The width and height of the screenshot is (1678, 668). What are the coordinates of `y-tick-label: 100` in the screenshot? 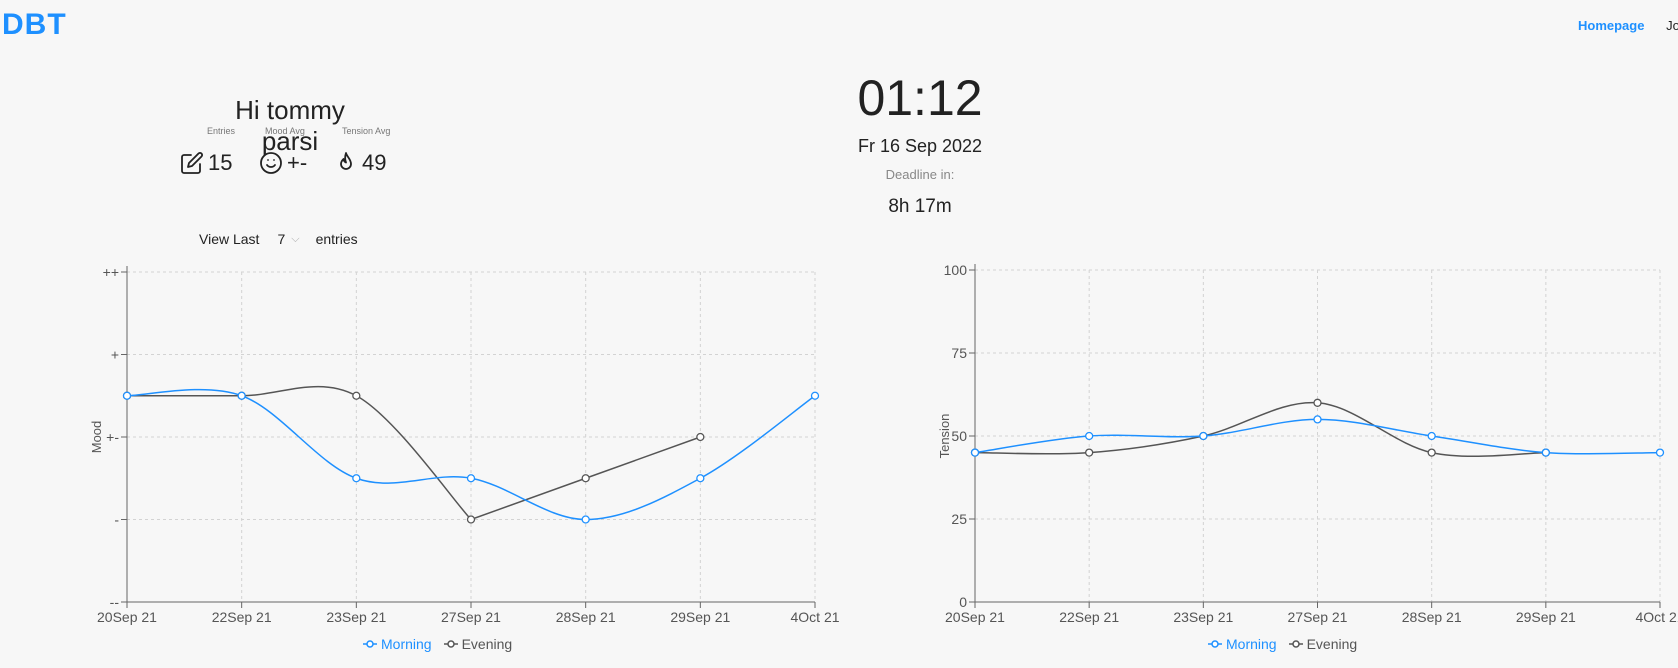 It's located at (956, 270).